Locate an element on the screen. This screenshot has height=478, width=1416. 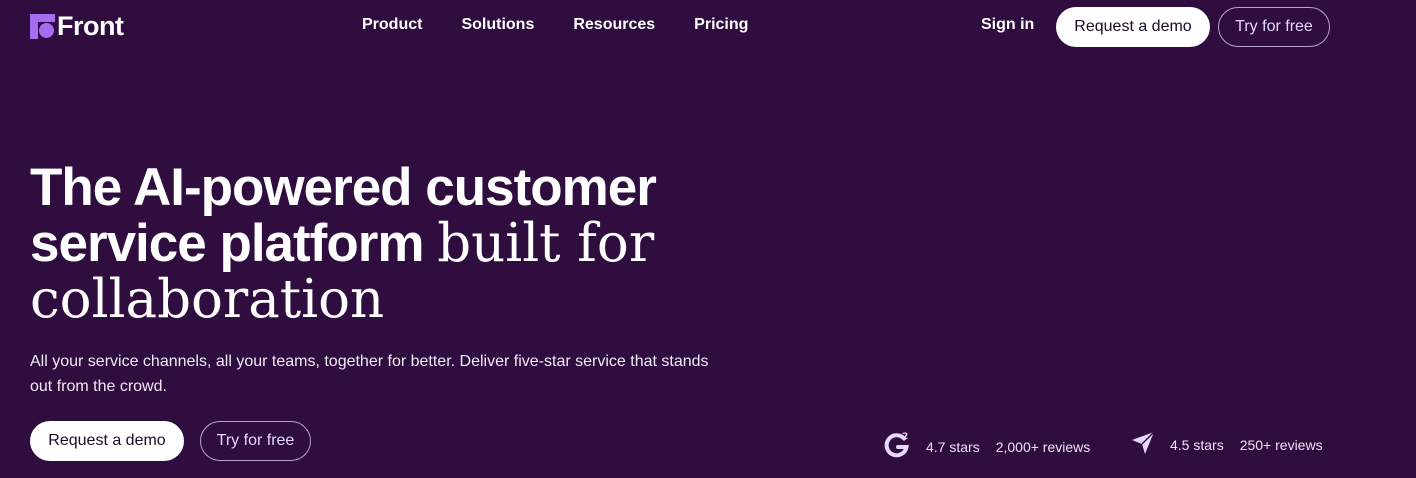
nav-pricing: Pricing is located at coordinates (721, 25).